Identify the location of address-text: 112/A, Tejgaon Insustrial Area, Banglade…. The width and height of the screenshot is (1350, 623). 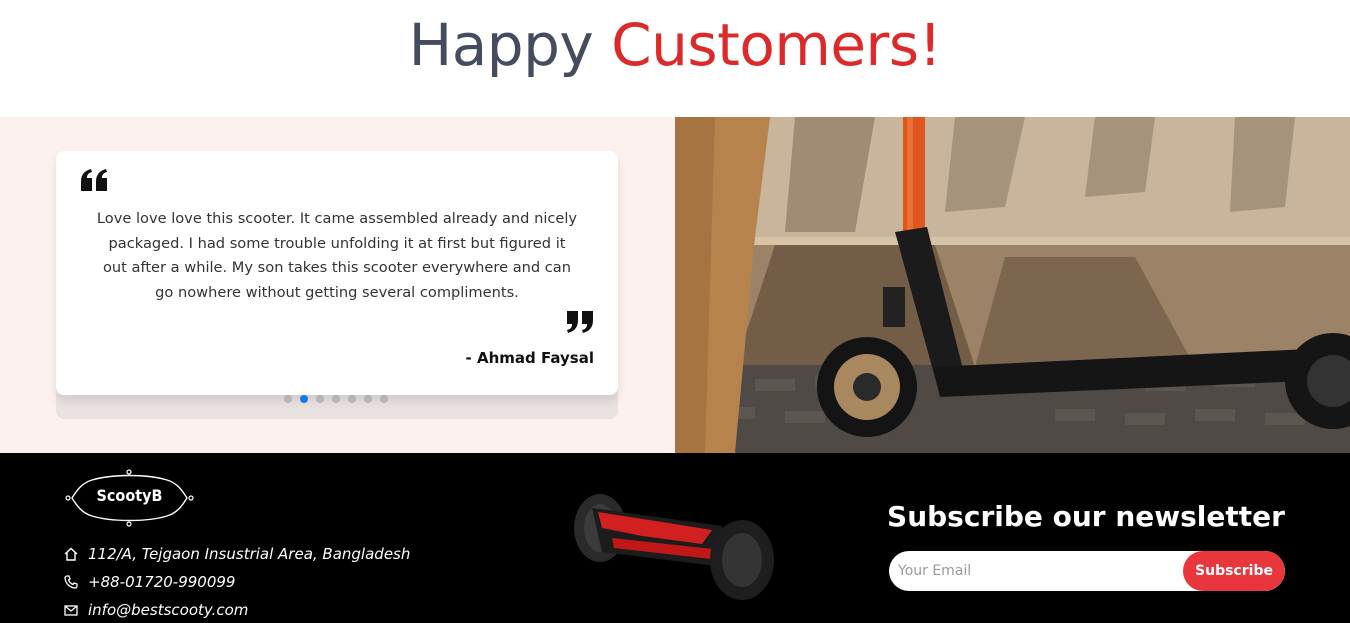
(249, 554).